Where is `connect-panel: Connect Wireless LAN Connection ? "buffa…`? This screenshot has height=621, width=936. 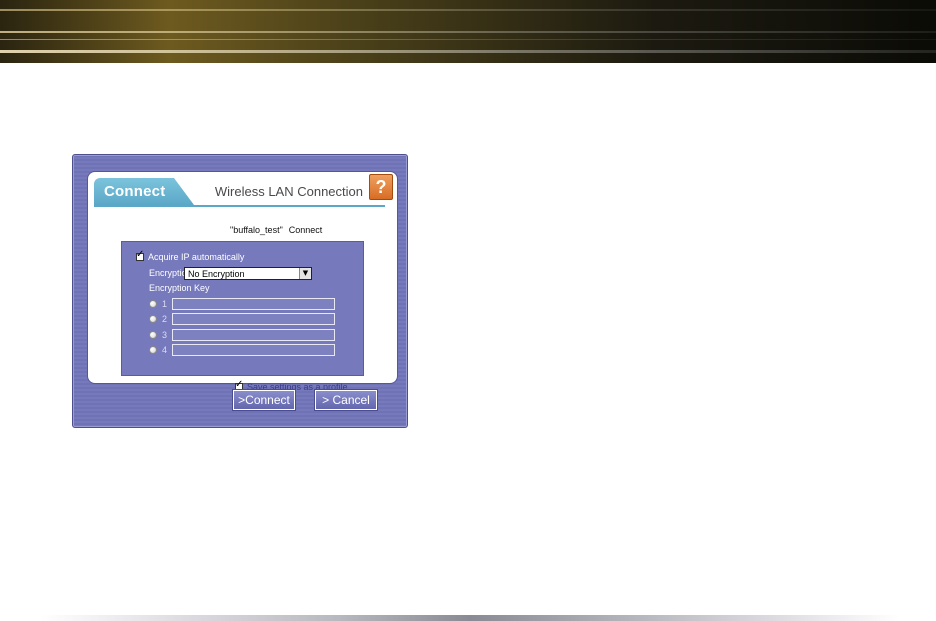
connect-panel: Connect Wireless LAN Connection ? "buffa… is located at coordinates (242, 281).